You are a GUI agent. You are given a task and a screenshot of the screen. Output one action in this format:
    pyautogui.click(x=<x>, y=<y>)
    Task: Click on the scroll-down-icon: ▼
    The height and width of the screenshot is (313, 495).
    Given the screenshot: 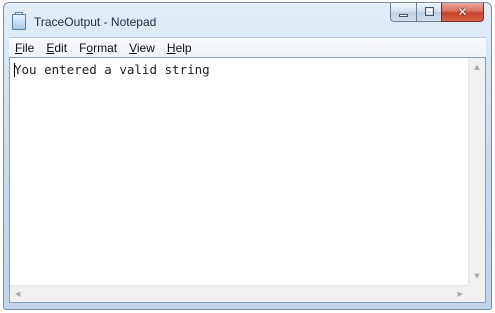 What is the action you would take?
    pyautogui.click(x=477, y=276)
    